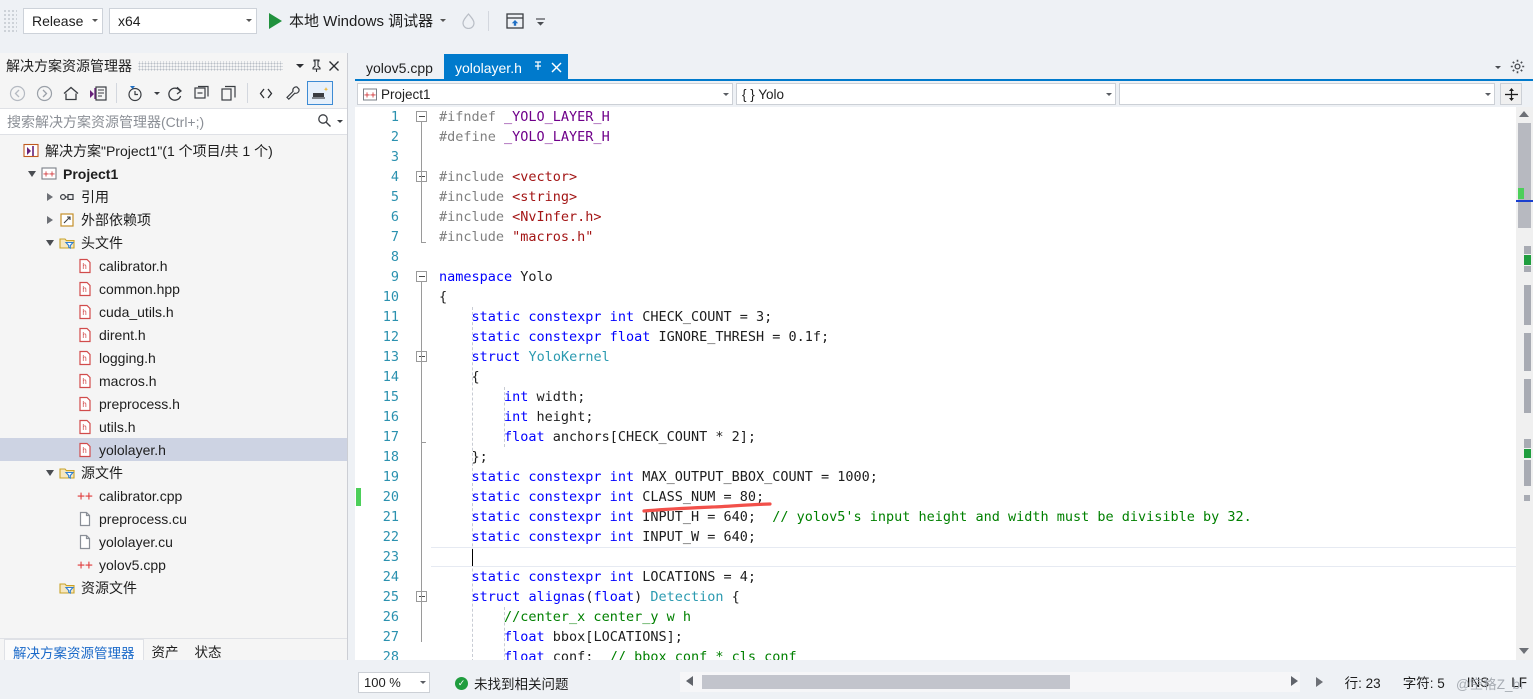 This screenshot has width=1533, height=699. What do you see at coordinates (320, 93) in the screenshot?
I see `preview-selected-items-icon` at bounding box center [320, 93].